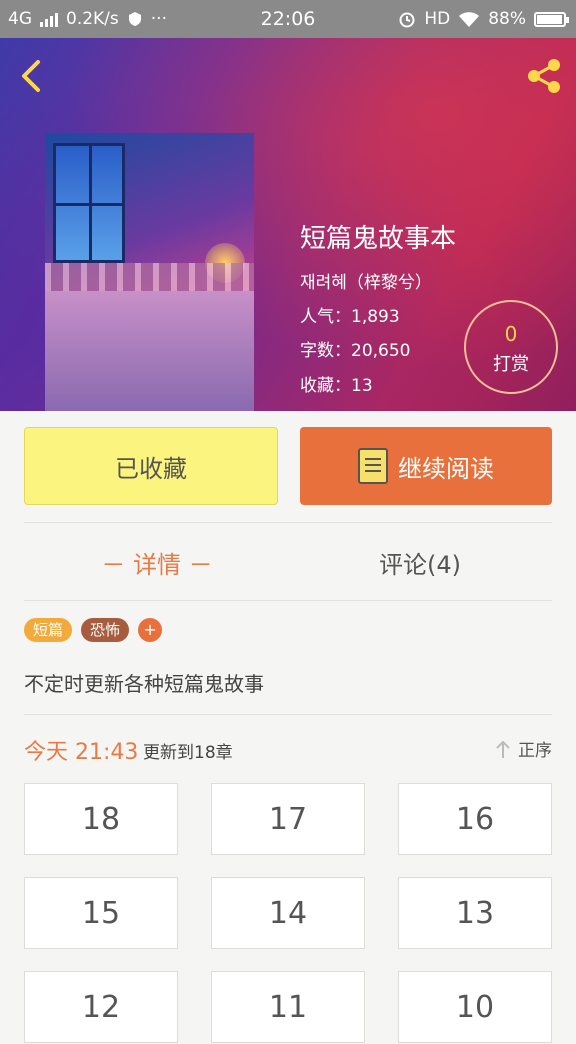 The height and width of the screenshot is (1044, 576). What do you see at coordinates (101, 1007) in the screenshot?
I see `chapter-button: 12` at bounding box center [101, 1007].